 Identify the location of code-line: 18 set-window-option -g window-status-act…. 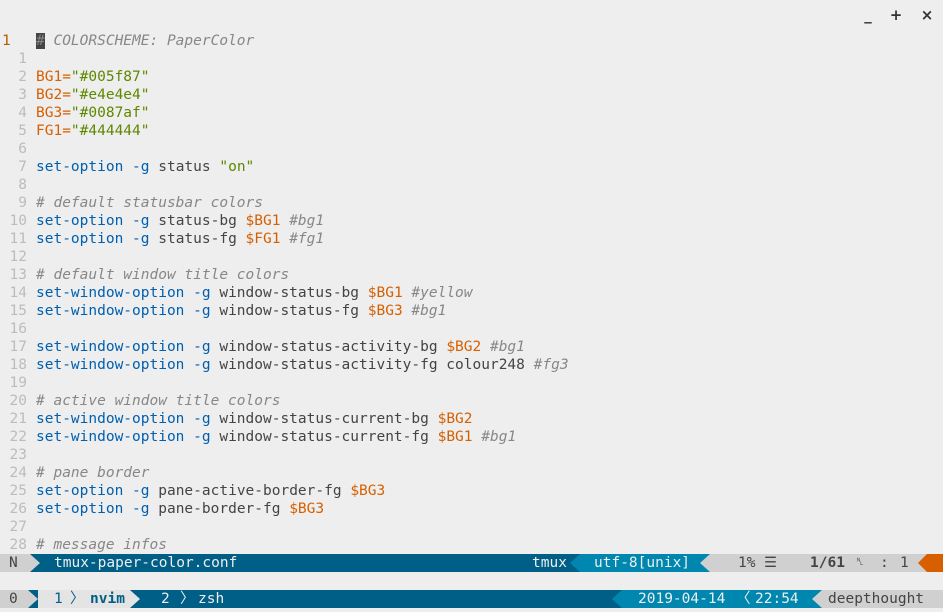
(471, 365).